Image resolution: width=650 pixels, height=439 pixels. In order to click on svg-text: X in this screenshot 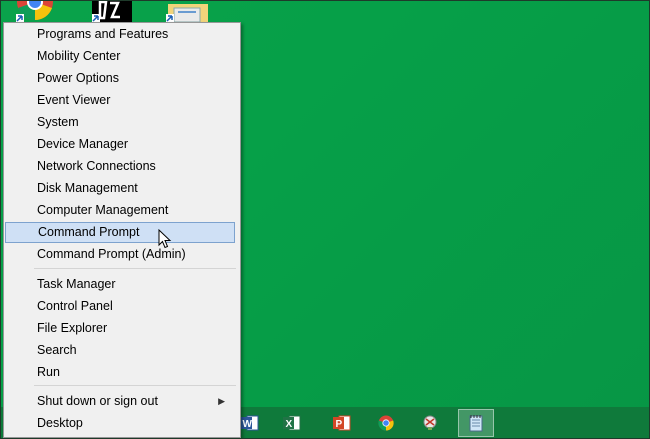, I will do `click(289, 424)`.